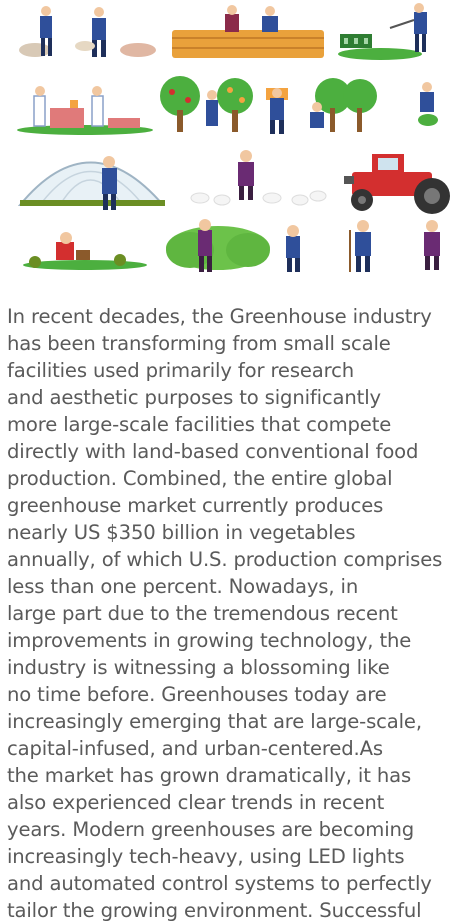  Describe the element at coordinates (91, 183) in the screenshot. I see `greenhouse-icon` at that location.